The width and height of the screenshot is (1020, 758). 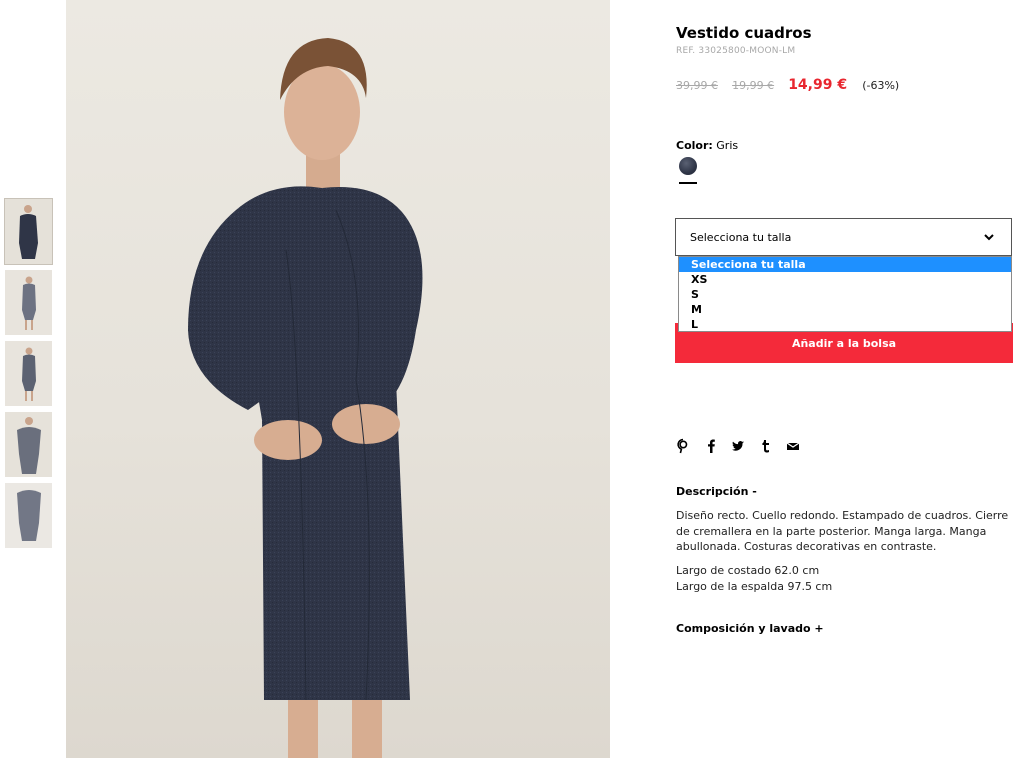 What do you see at coordinates (818, 85) in the screenshot?
I see `sale-price: 14,99 €` at bounding box center [818, 85].